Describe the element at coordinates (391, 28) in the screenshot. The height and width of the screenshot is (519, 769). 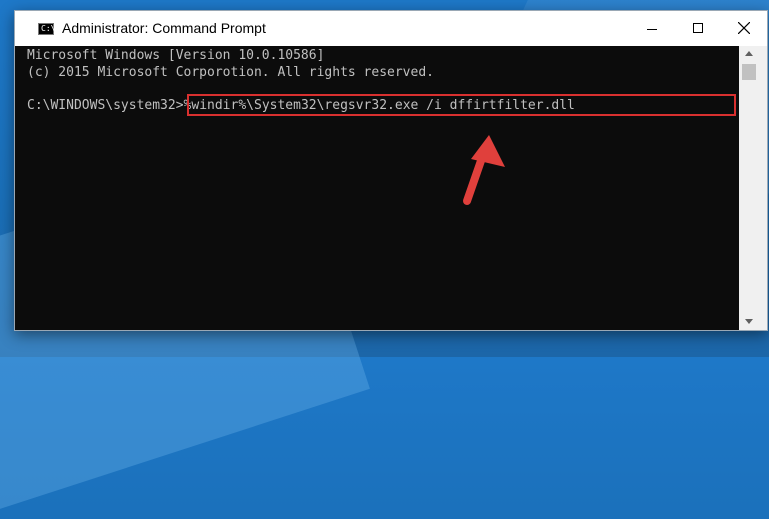
I see `title-bar: C:\ Administrator: Command Prompt` at that location.